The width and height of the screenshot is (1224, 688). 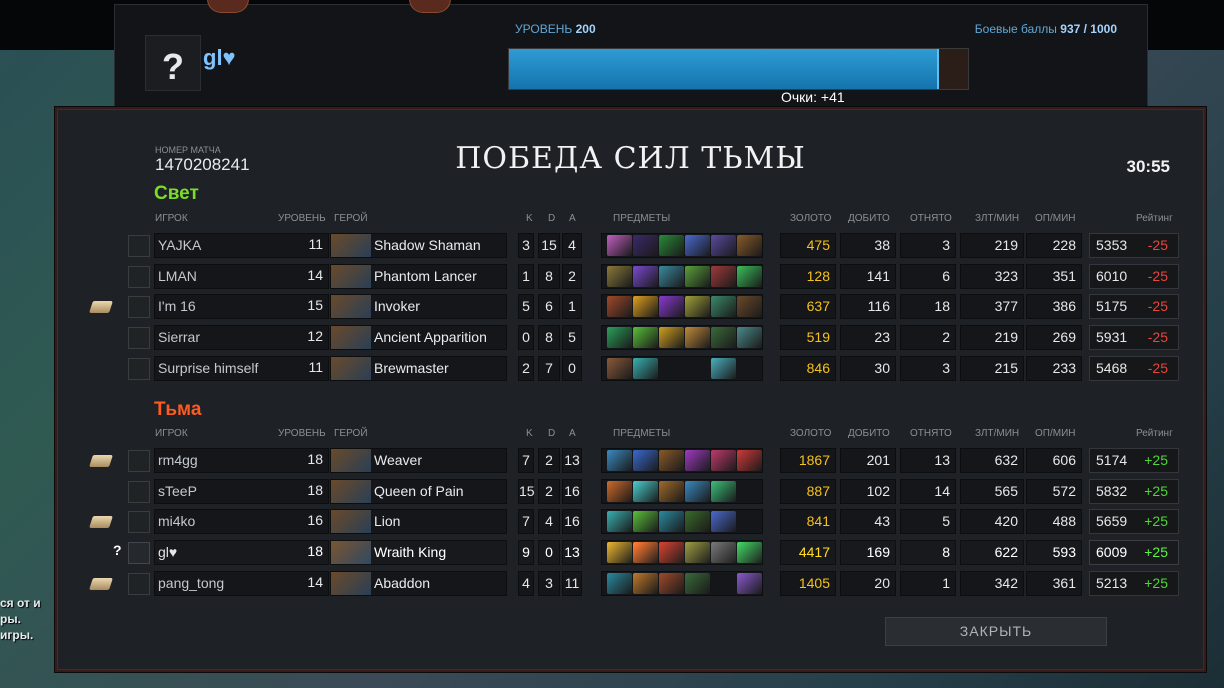 What do you see at coordinates (418, 491) in the screenshot?
I see `hero-name: Queen of Pain` at bounding box center [418, 491].